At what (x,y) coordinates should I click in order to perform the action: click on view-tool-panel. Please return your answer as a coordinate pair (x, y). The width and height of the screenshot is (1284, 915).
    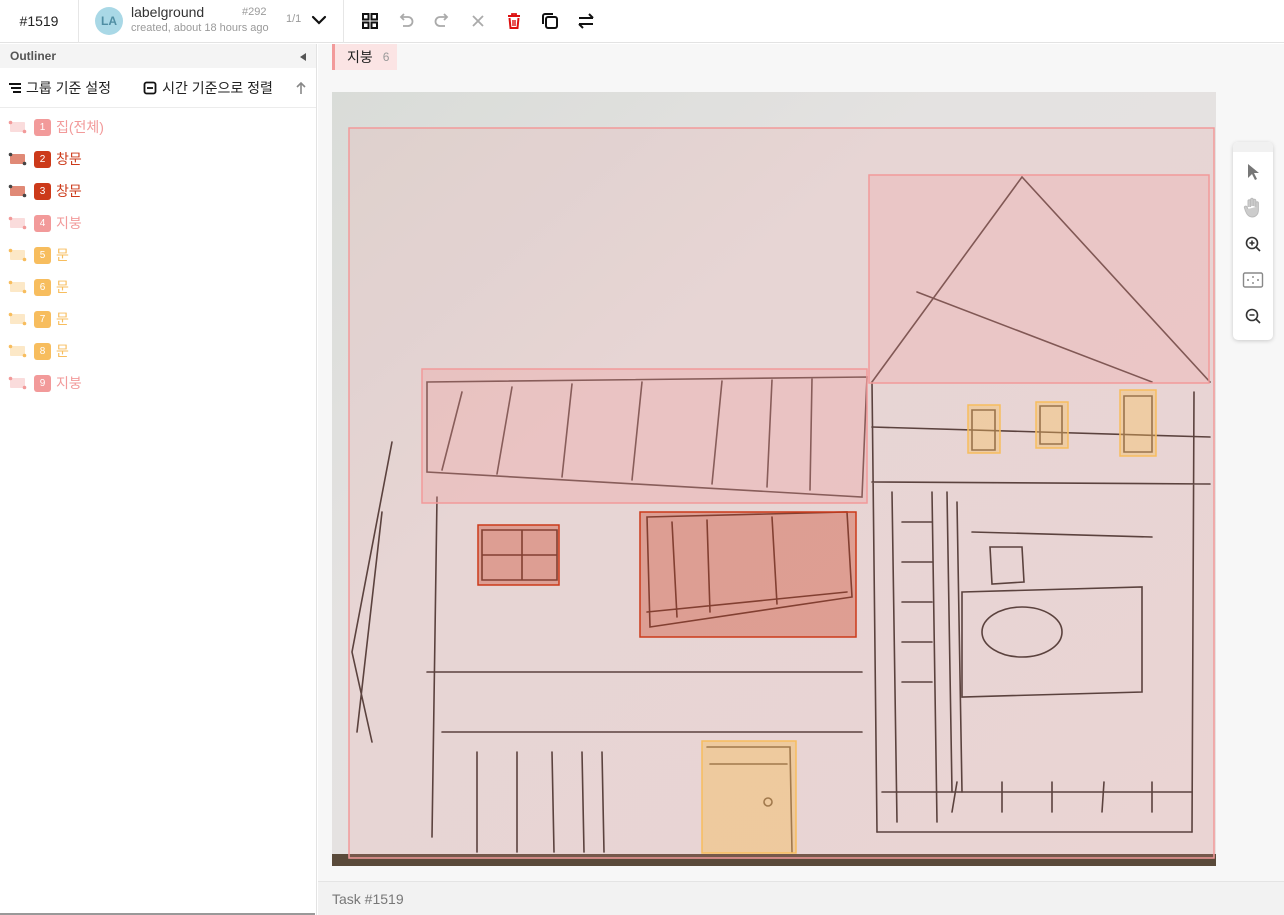
    Looking at the image, I should click on (1253, 241).